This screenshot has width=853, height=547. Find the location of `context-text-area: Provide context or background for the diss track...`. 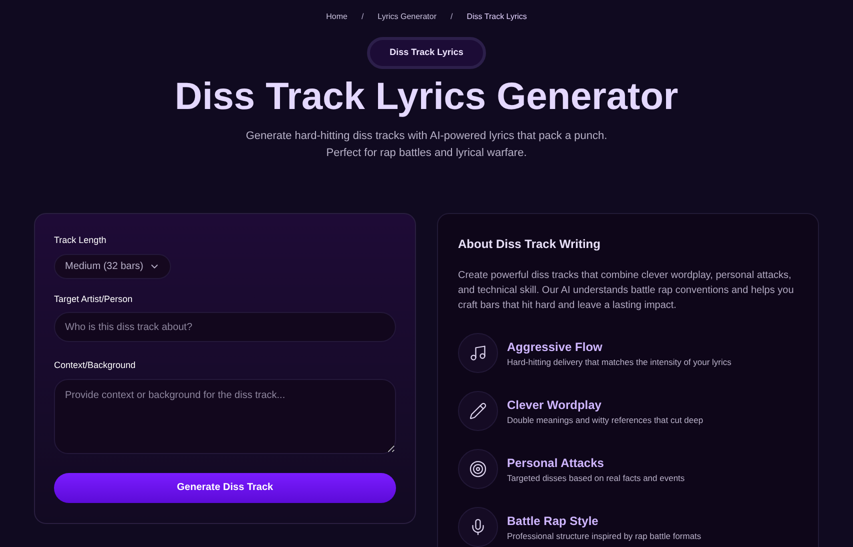

context-text-area: Provide context or background for the diss track... is located at coordinates (225, 416).